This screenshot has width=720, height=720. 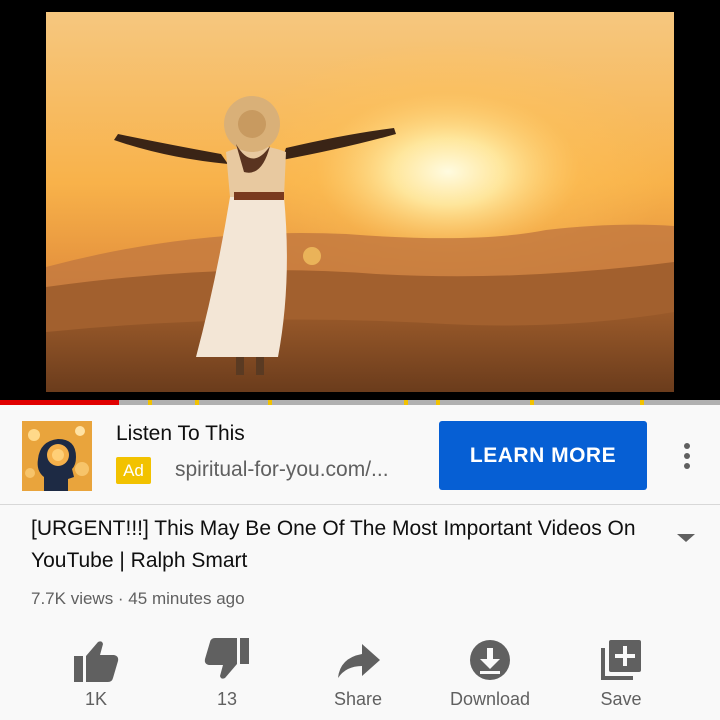 I want to click on action-bar: 1K 13 Share Download Save, so click(x=360, y=674).